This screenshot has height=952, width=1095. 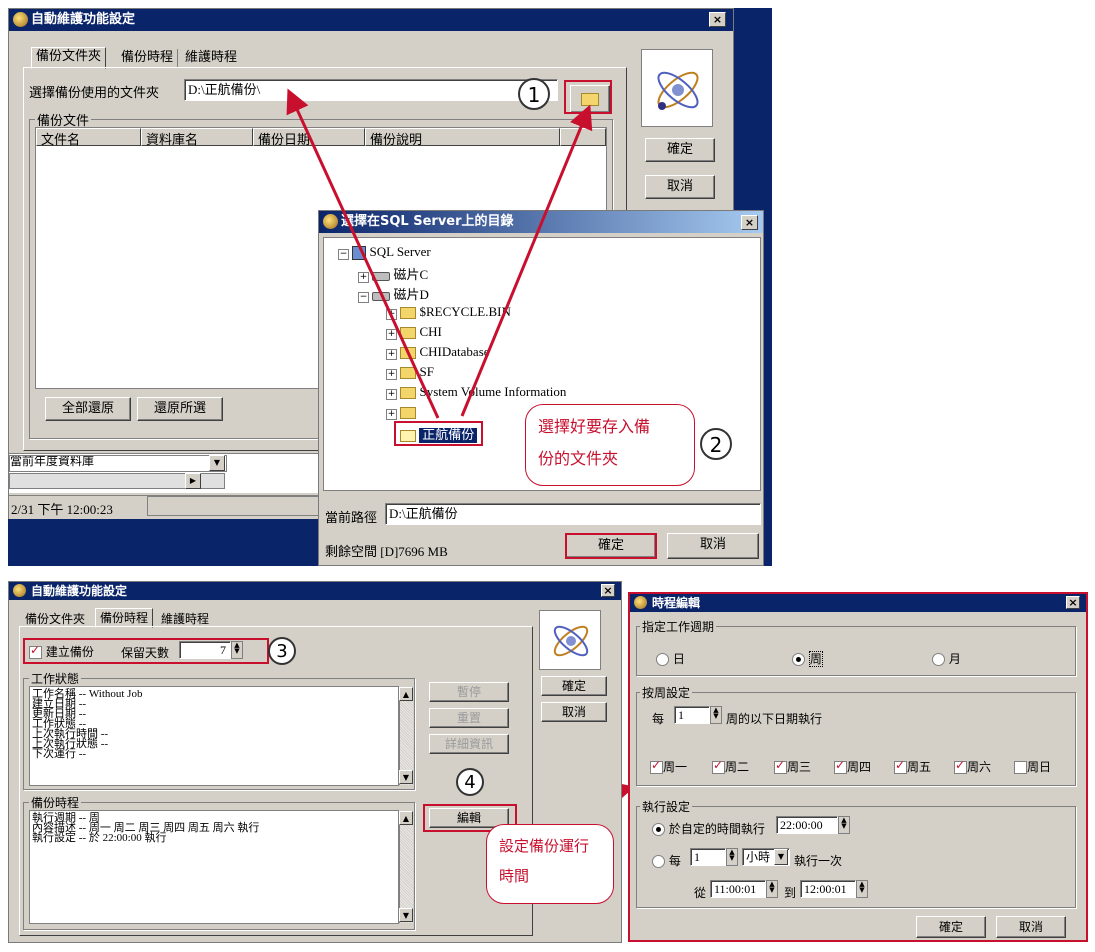 What do you see at coordinates (946, 658) in the screenshot?
I see `period-radio-month: 月` at bounding box center [946, 658].